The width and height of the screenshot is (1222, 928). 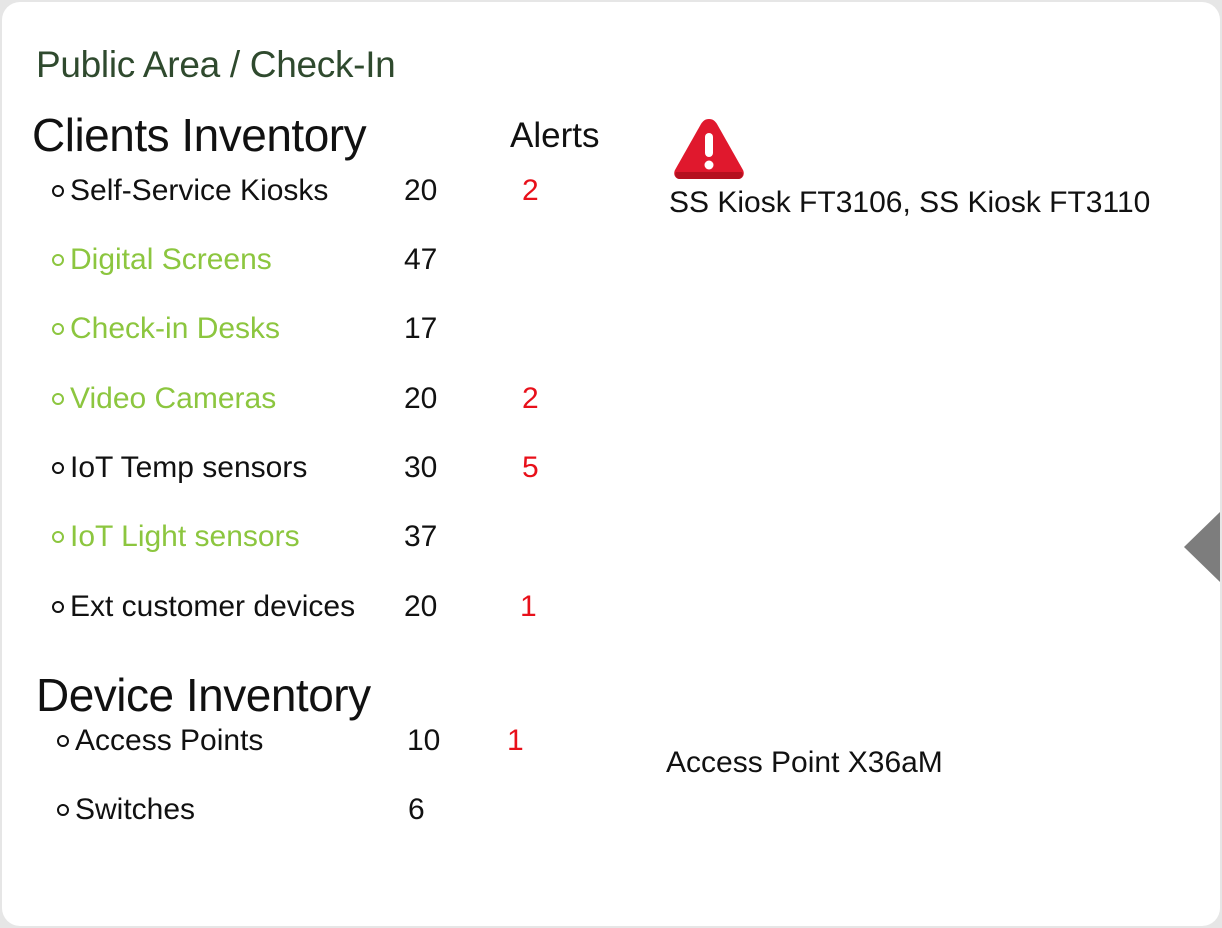 What do you see at coordinates (709, 149) in the screenshot?
I see `warning-triangle-icon` at bounding box center [709, 149].